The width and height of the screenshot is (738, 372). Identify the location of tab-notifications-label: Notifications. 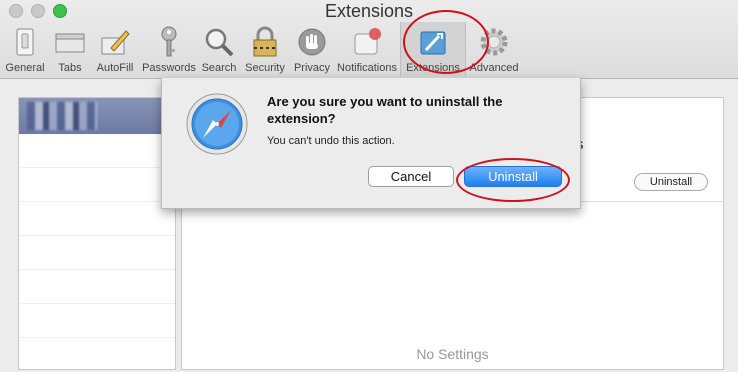
(367, 68).